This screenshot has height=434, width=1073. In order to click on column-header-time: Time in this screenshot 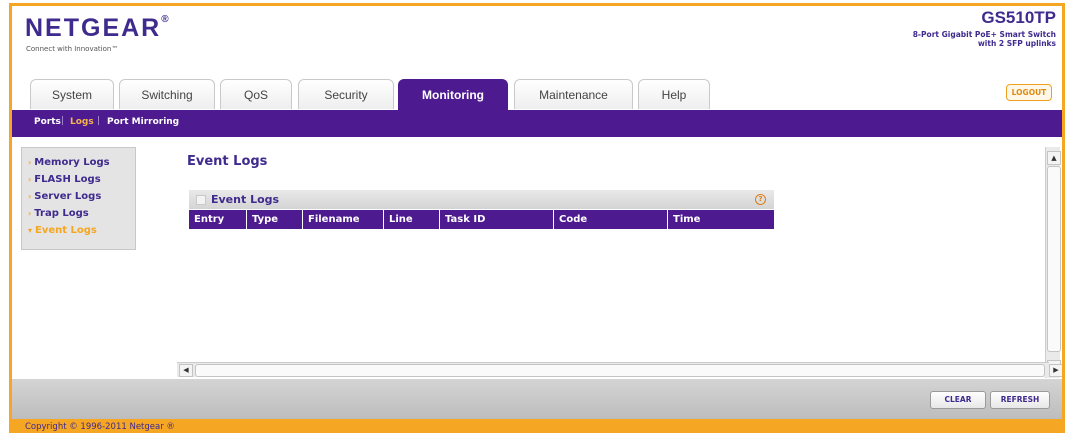, I will do `click(720, 219)`.